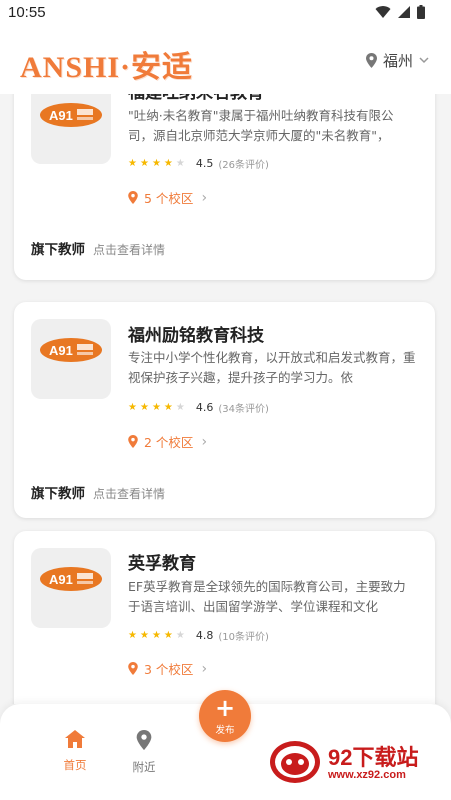  What do you see at coordinates (404, 12) in the screenshot?
I see `signal-icon` at bounding box center [404, 12].